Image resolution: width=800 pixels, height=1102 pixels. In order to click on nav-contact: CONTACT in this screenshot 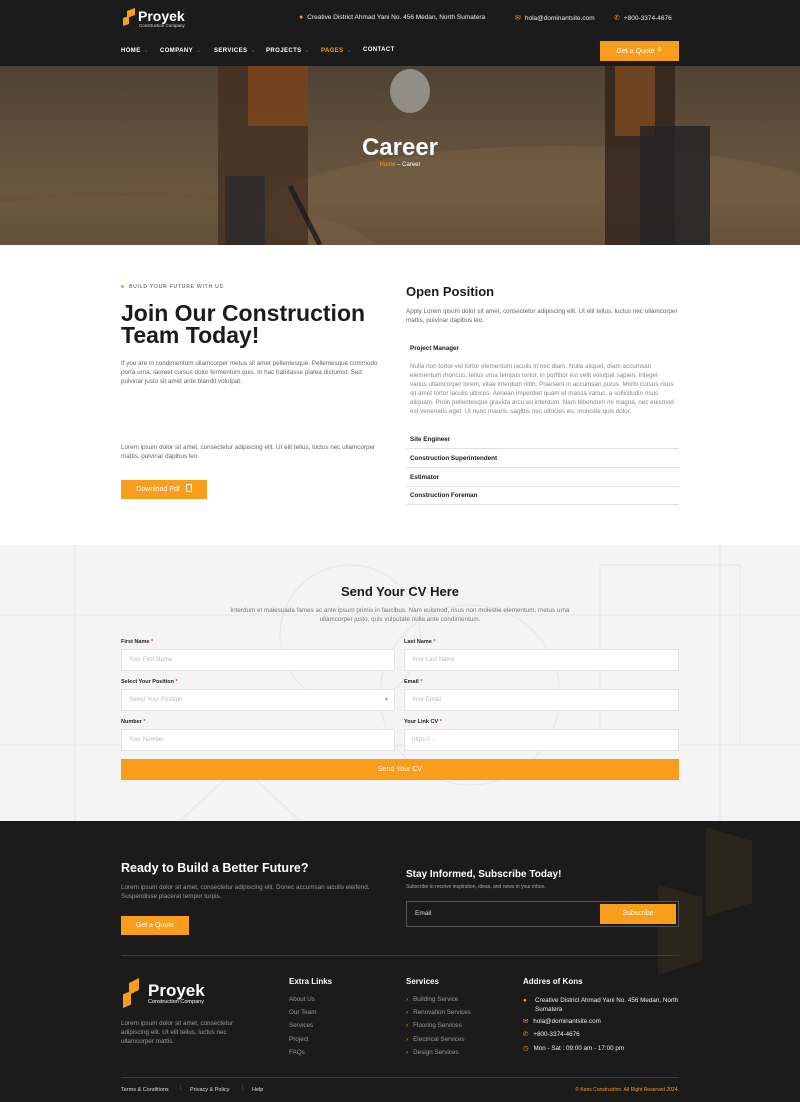, I will do `click(379, 50)`.